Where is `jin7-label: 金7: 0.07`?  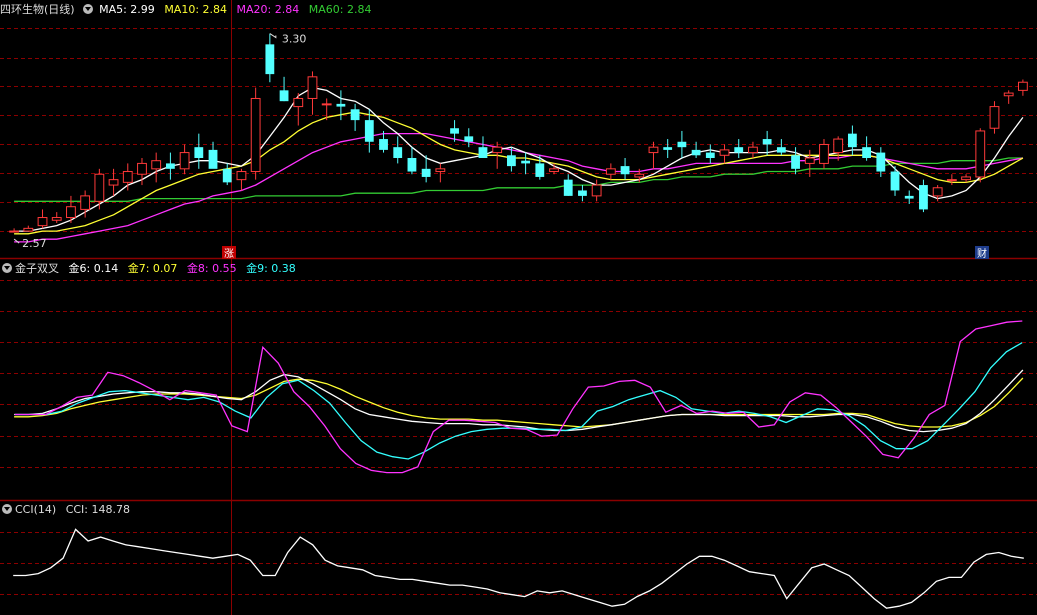
jin7-label: 金7: 0.07 is located at coordinates (152, 268).